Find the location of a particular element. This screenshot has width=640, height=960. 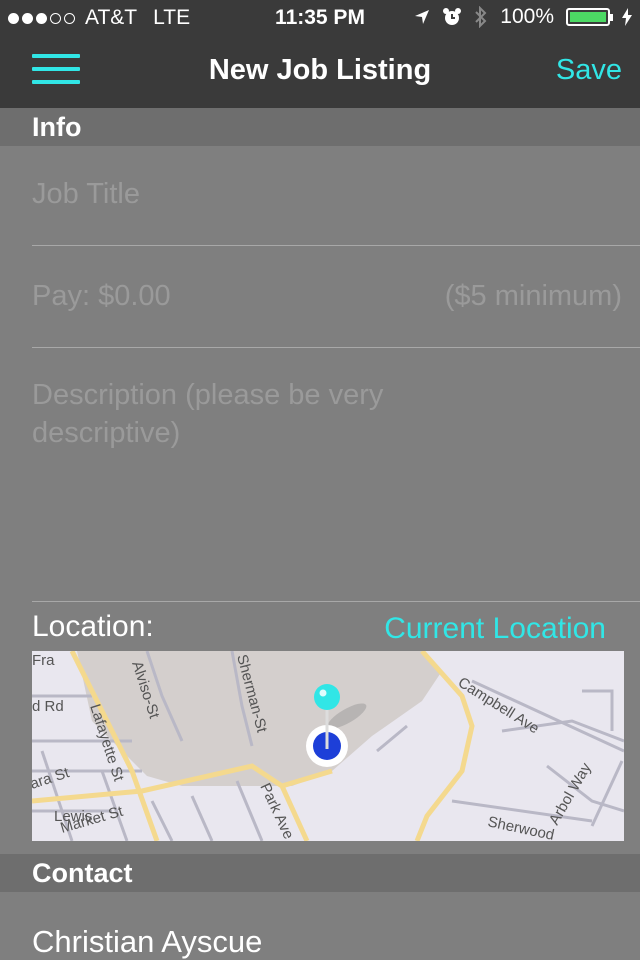

navigation-bar: New Job Listing Save is located at coordinates (320, 72).